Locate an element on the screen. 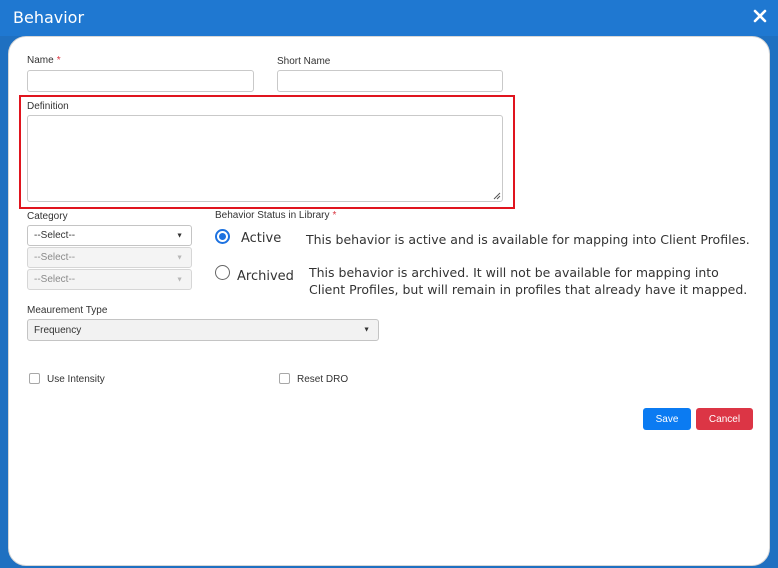  measurement-type-value: Frequency is located at coordinates (58, 330).